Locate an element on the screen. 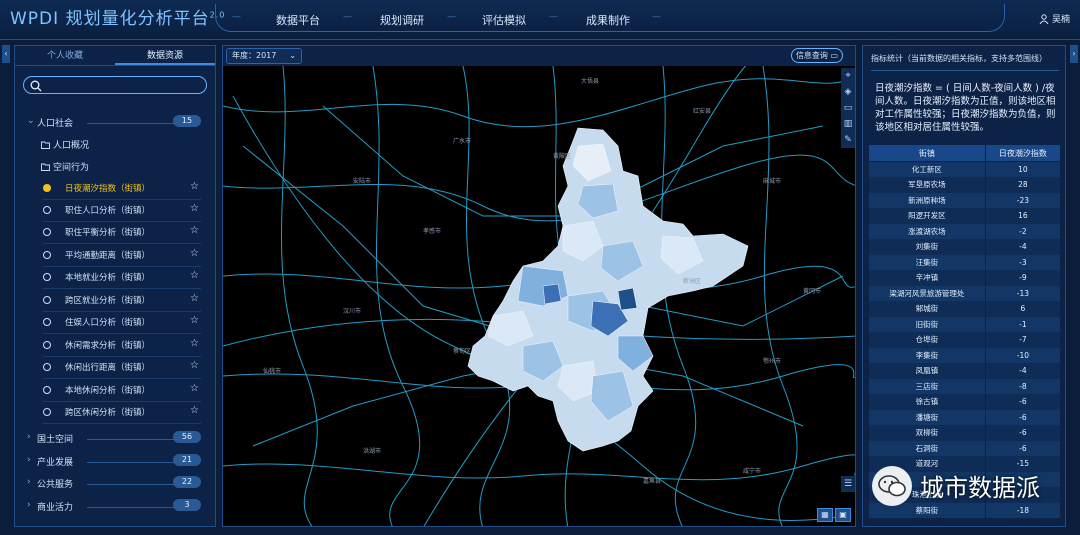  table-row: 仓埠街 -7 is located at coordinates (965, 340).